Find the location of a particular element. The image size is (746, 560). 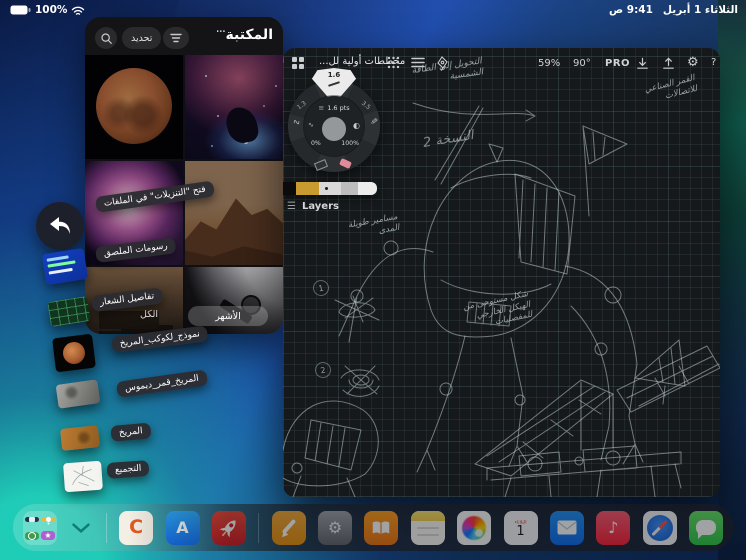

dock: ★ C A ⚙ الثلاثاء 1 ♪ is located at coordinates (373, 527).